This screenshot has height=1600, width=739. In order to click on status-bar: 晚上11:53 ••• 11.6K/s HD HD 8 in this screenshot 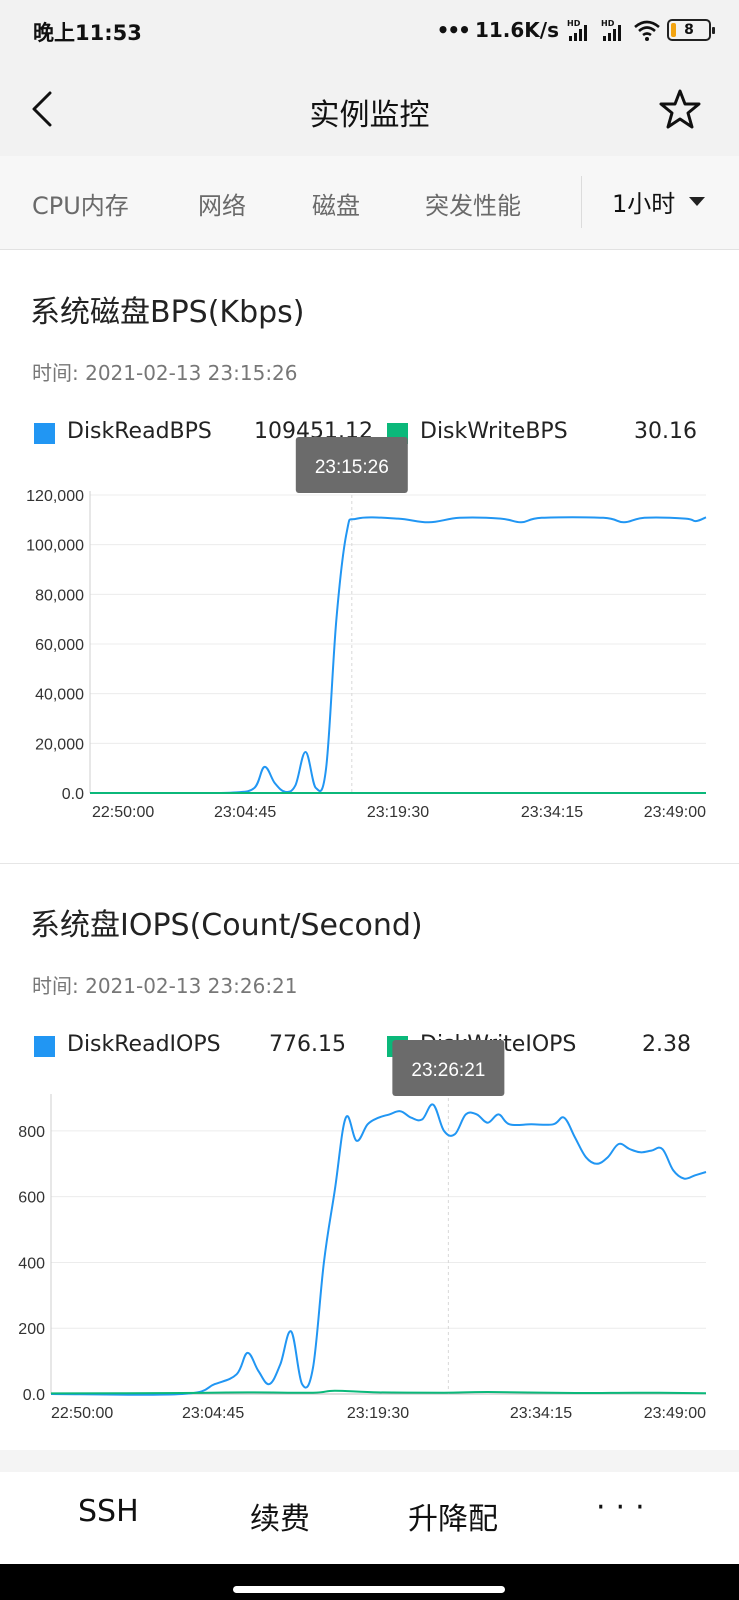, I will do `click(369, 31)`.